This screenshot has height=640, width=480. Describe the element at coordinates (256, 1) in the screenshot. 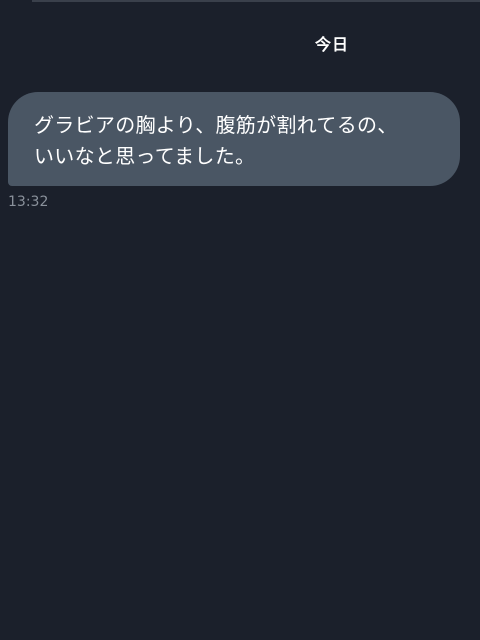

I see `top-divider` at that location.